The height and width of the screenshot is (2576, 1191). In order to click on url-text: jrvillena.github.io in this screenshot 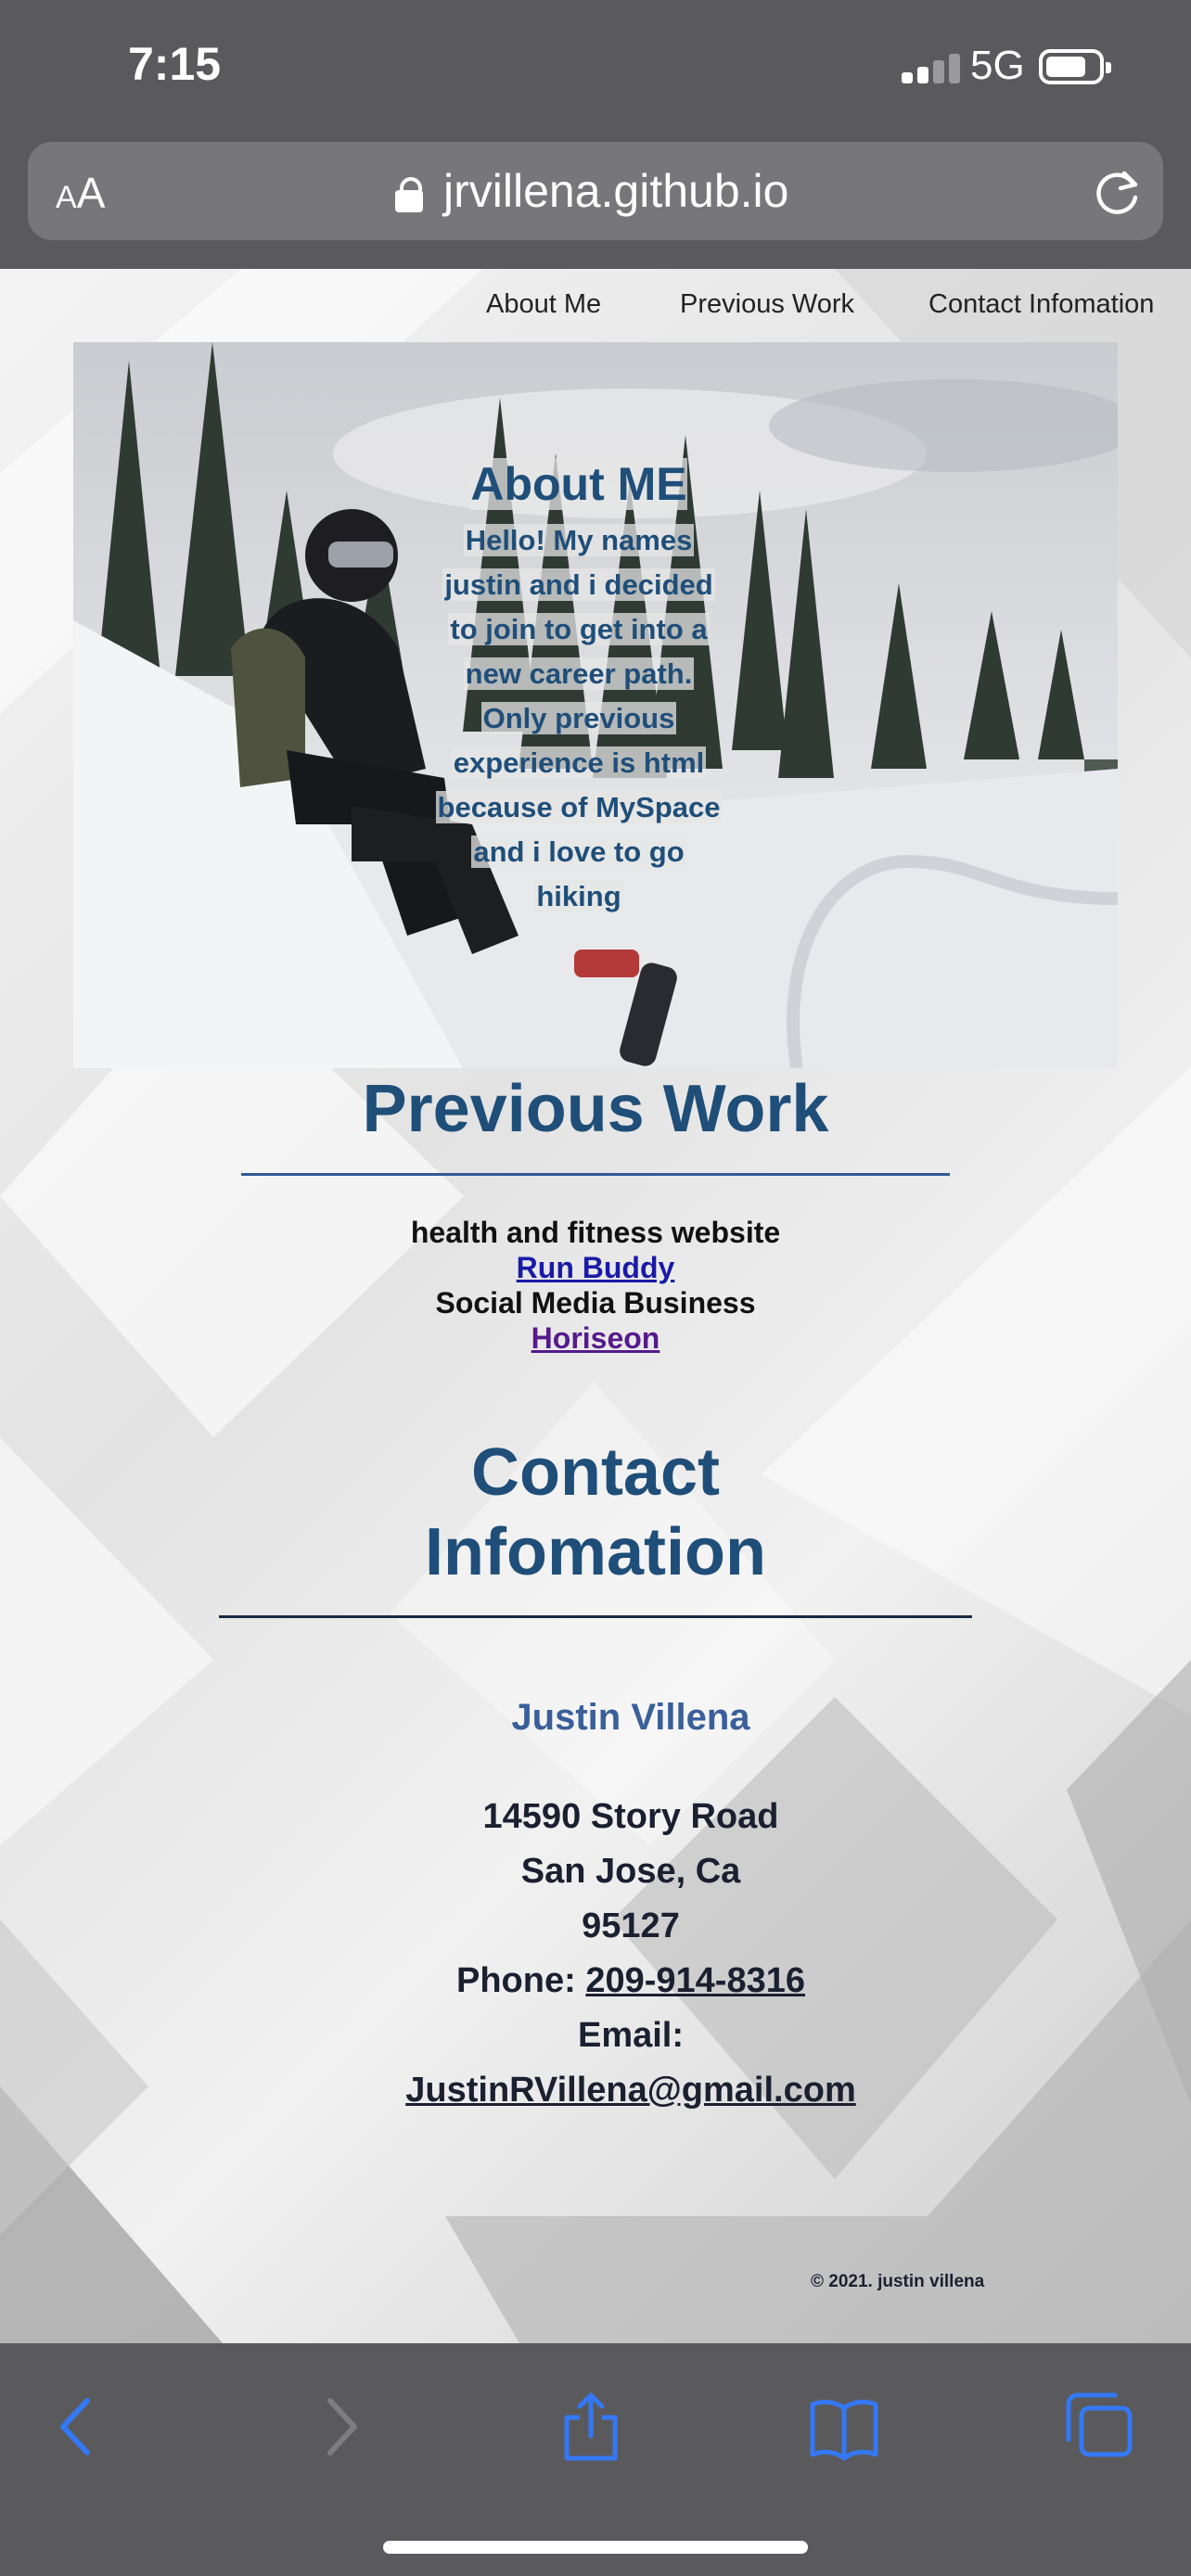, I will do `click(615, 191)`.